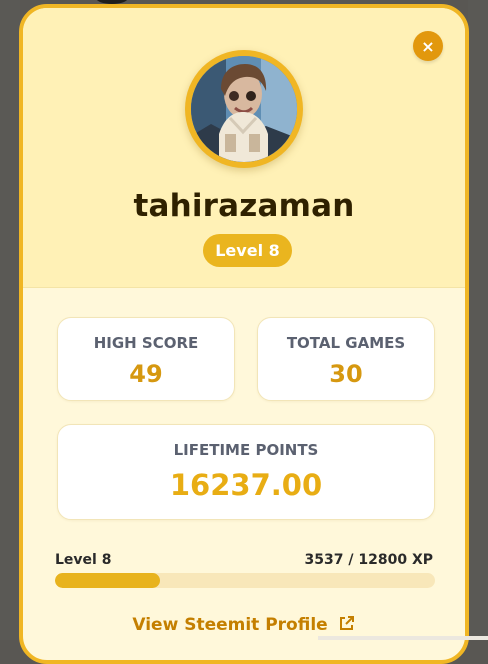 The height and width of the screenshot is (664, 488). What do you see at coordinates (346, 374) in the screenshot?
I see `total-games-value: 30` at bounding box center [346, 374].